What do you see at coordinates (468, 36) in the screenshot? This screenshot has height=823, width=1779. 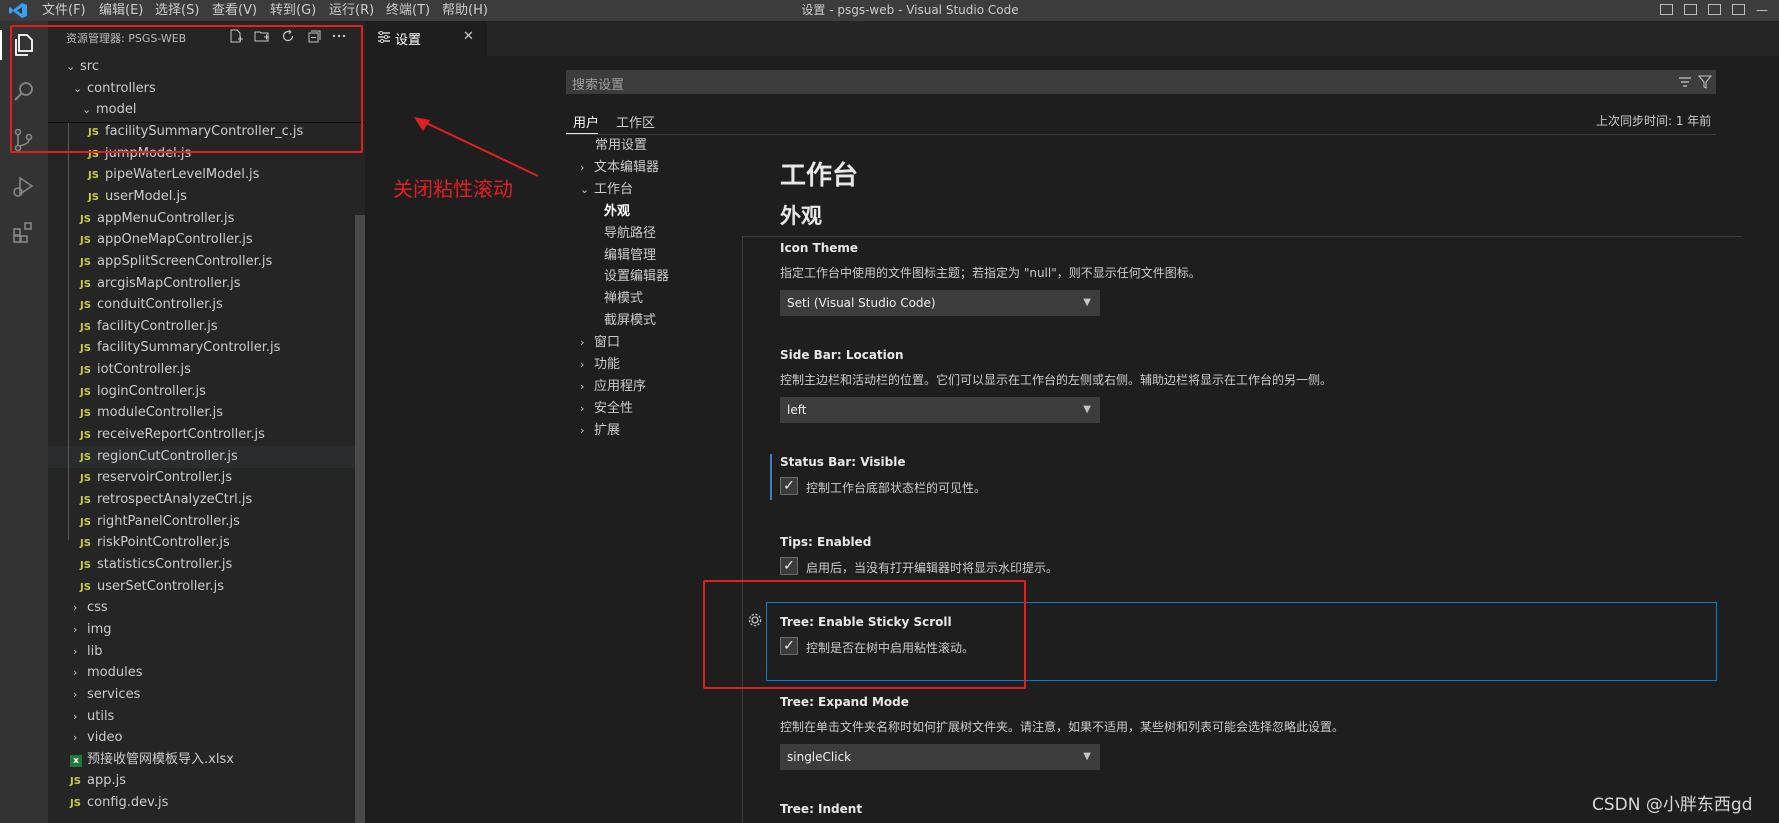 I see `close-icon: ✕` at bounding box center [468, 36].